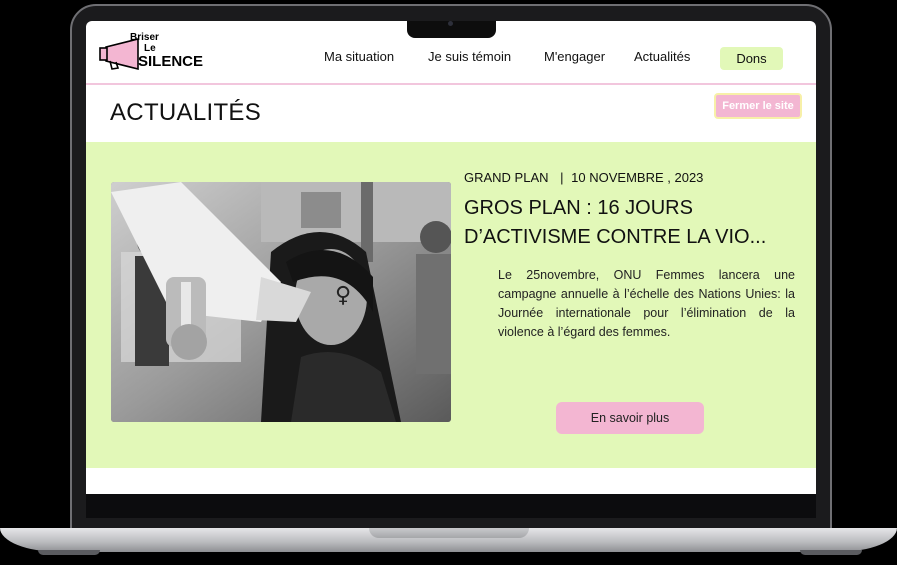  I want to click on laptop-base-notch, so click(449, 533).